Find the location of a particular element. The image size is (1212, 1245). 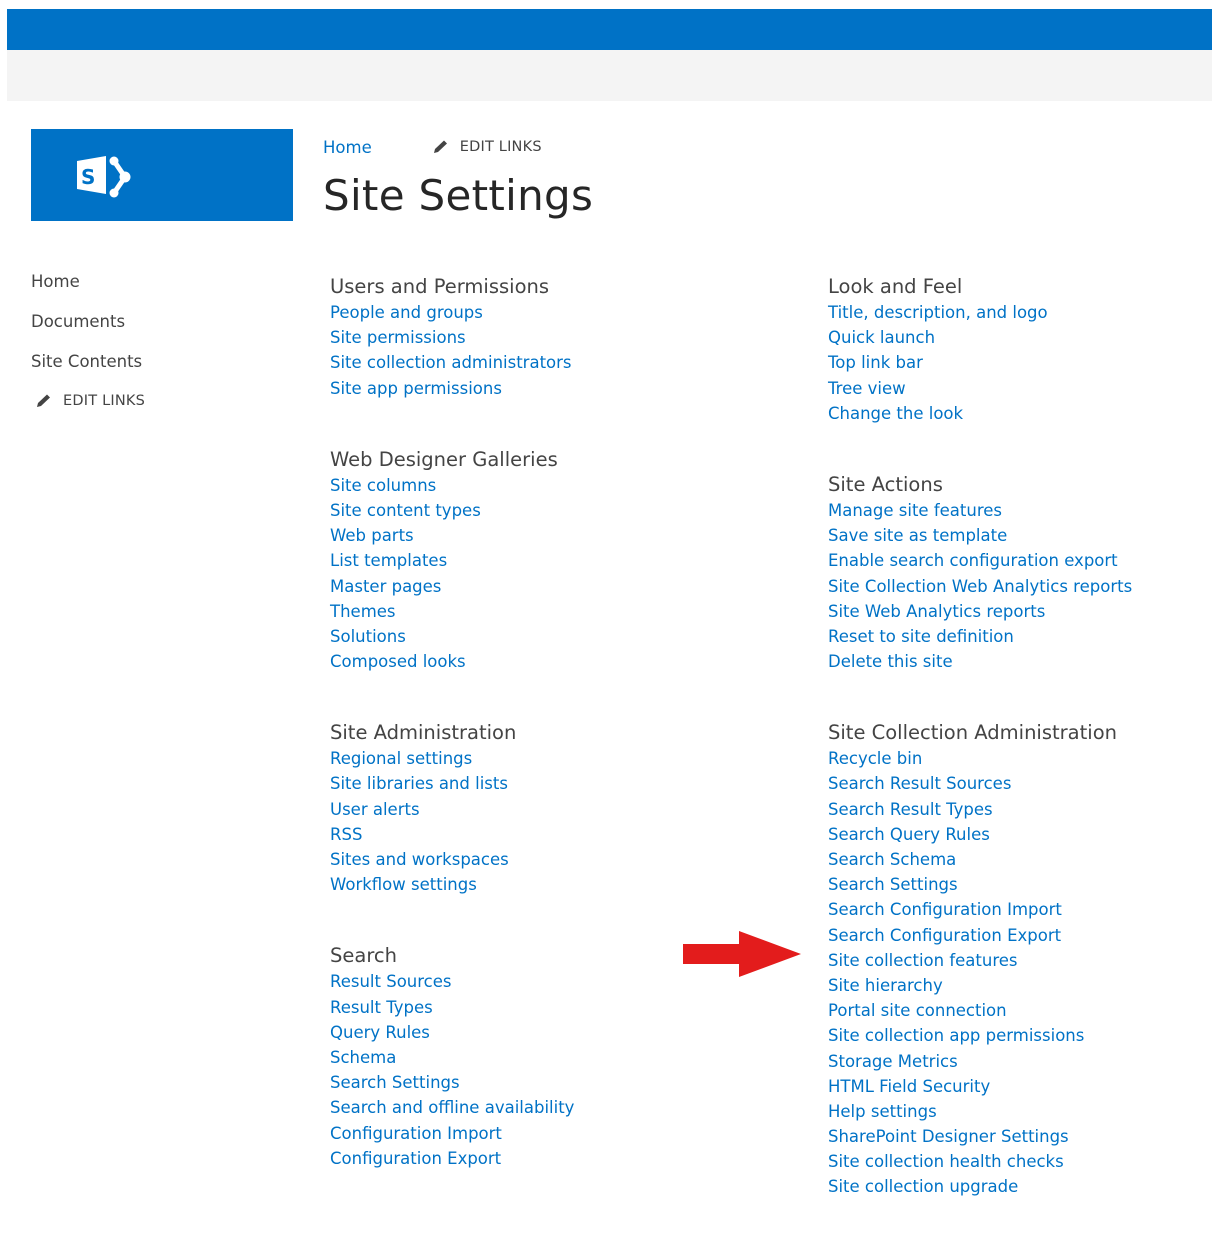

settings-link: Storage Metrics is located at coordinates (893, 1061).